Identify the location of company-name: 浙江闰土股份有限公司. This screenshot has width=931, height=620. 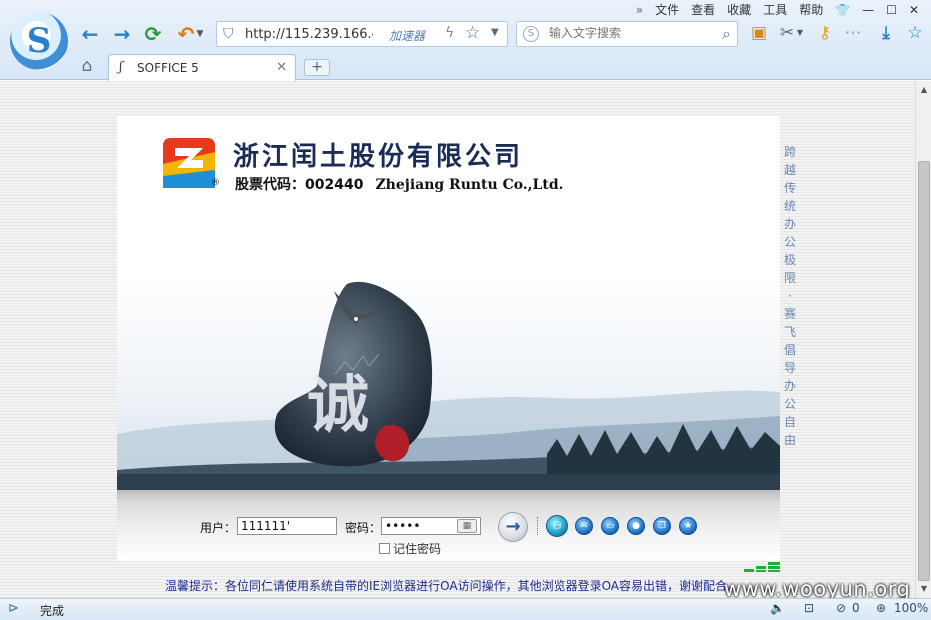
(378, 157).